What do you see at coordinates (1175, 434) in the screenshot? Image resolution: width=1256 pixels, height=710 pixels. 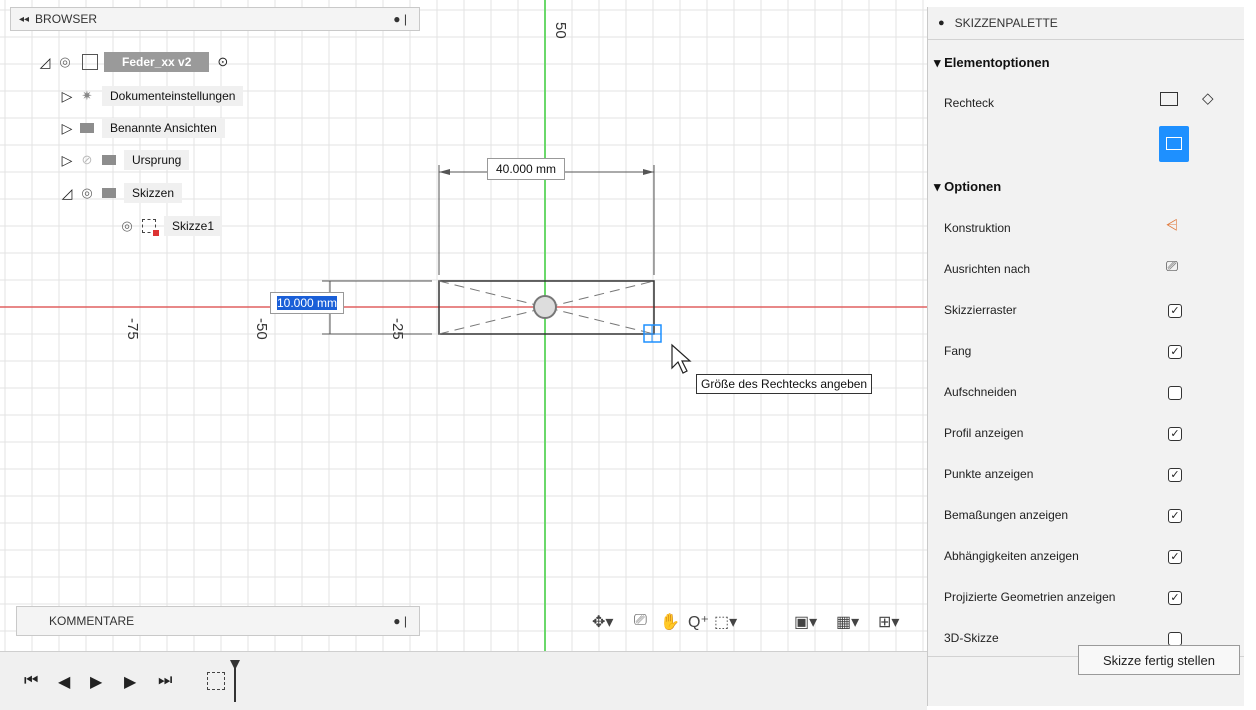 I see `checkbox-show-profile: ✓` at bounding box center [1175, 434].